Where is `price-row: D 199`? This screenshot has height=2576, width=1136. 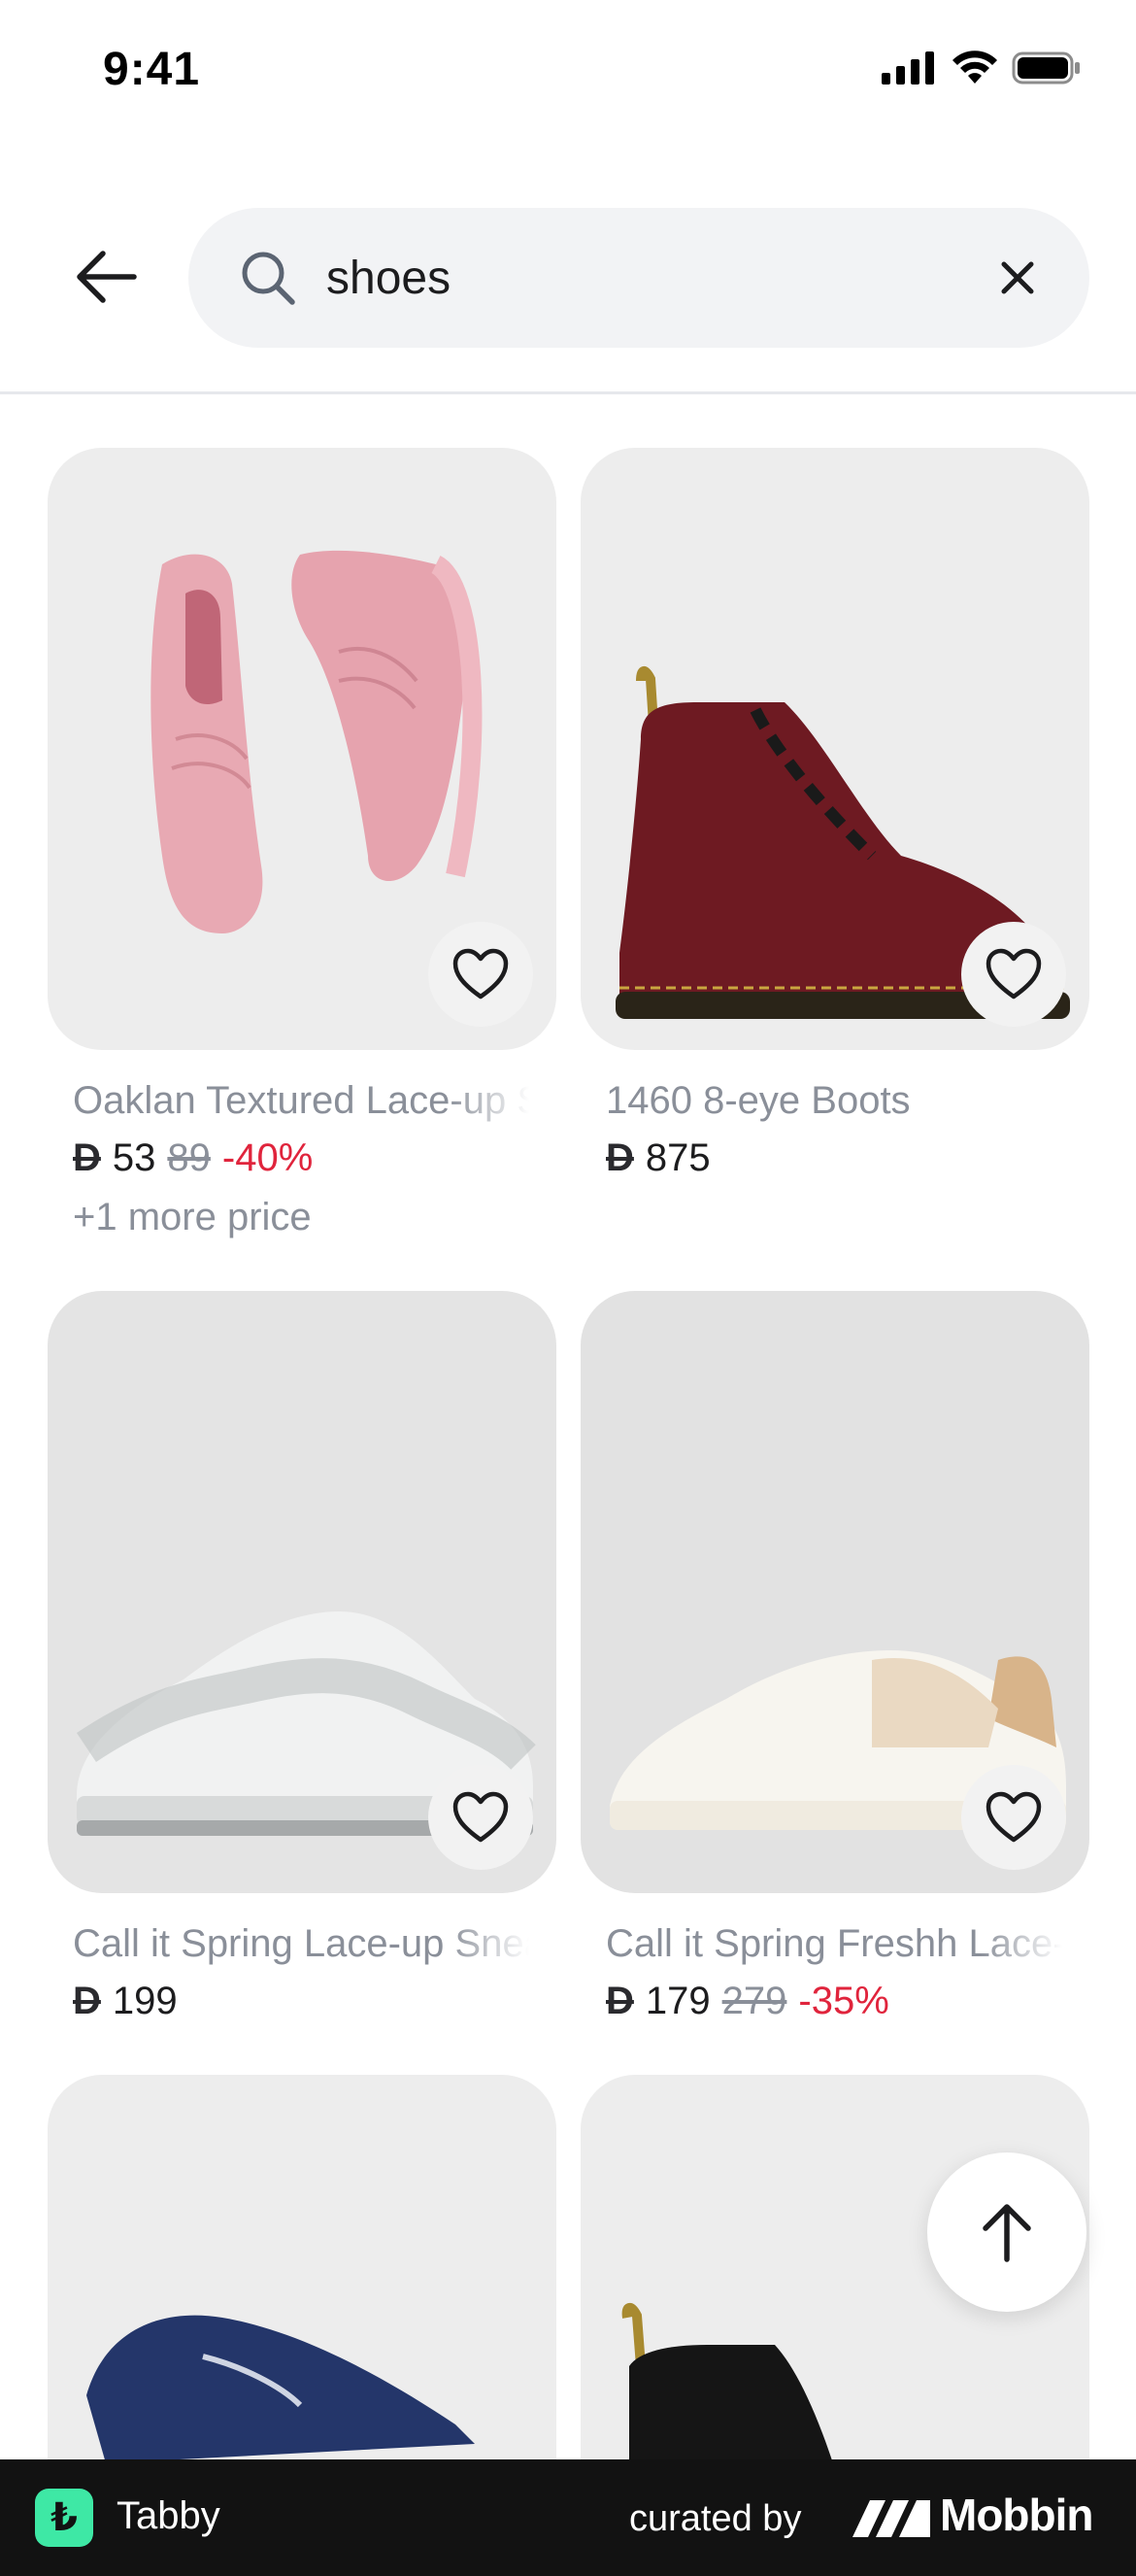
price-row: D 199 is located at coordinates (314, 2001).